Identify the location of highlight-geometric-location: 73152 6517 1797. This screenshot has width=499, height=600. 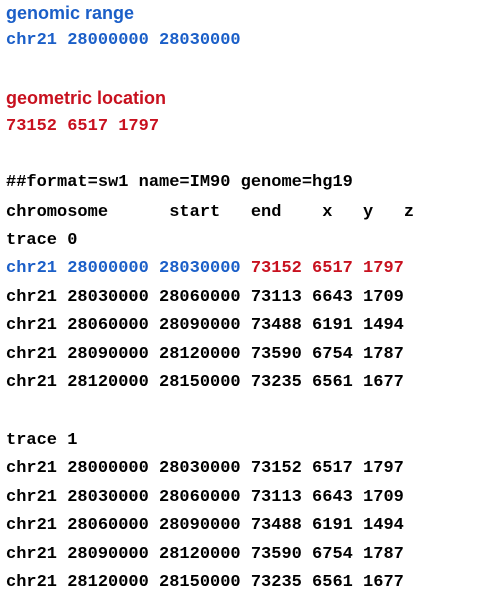
(327, 268).